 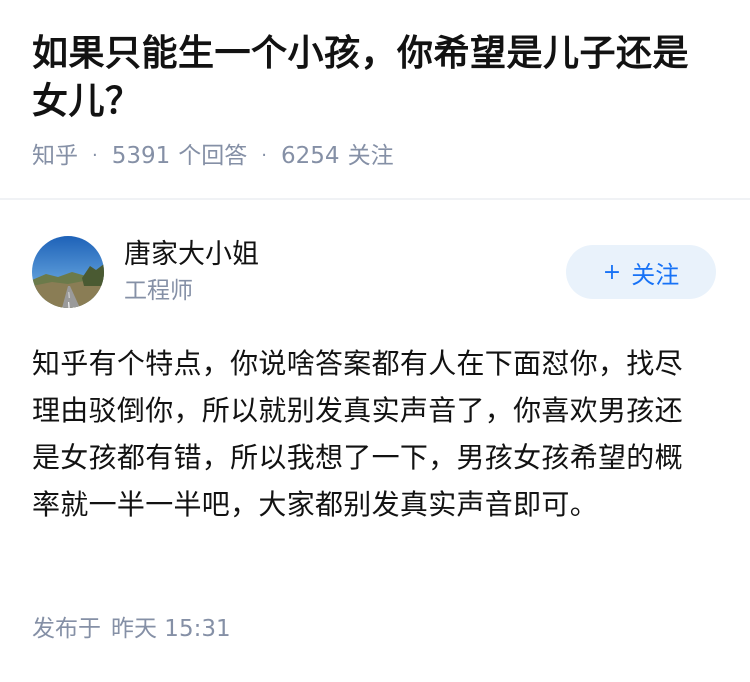 I want to click on author-row: 唐家大小姐 工程师 + 关注, so click(x=375, y=272).